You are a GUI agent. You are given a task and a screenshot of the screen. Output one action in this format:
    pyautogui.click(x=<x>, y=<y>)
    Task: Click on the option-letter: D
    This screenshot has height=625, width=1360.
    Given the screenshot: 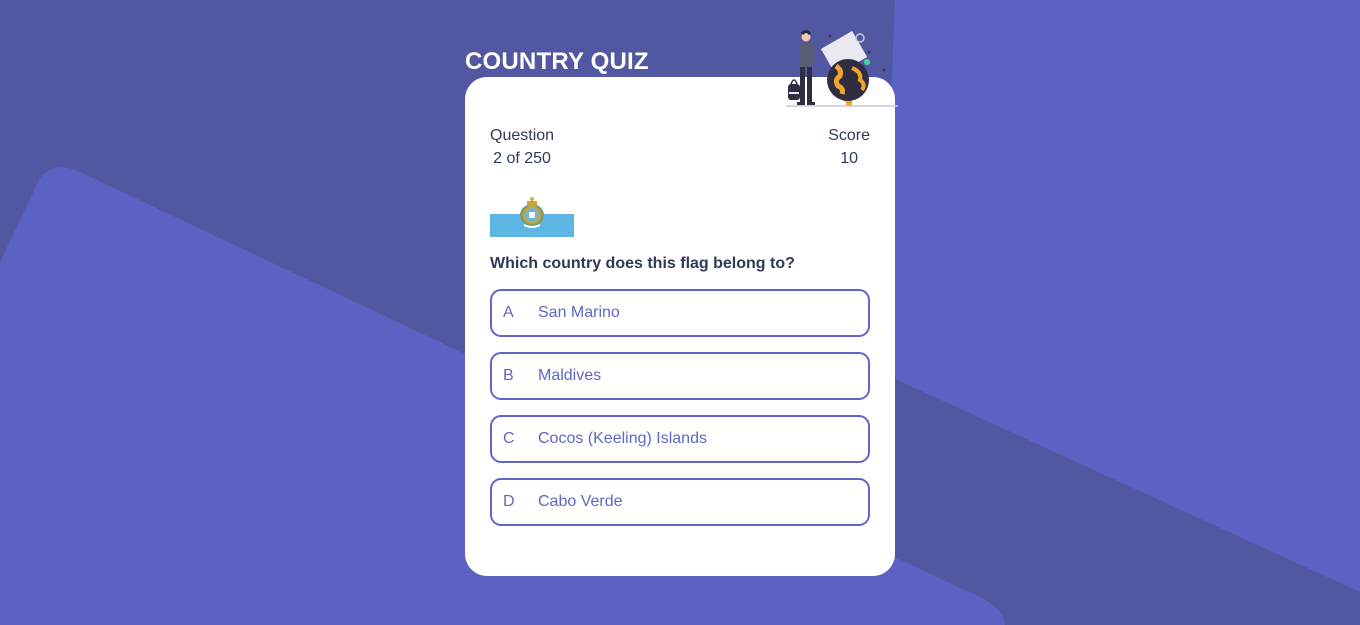 What is the action you would take?
    pyautogui.click(x=509, y=501)
    